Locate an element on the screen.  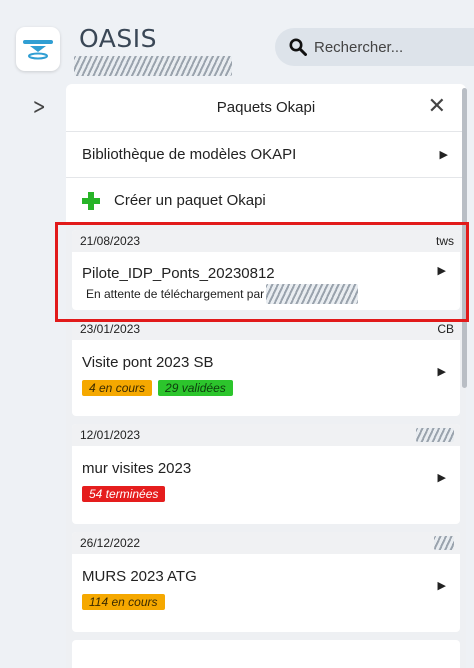
package-author: tws is located at coordinates (445, 241).